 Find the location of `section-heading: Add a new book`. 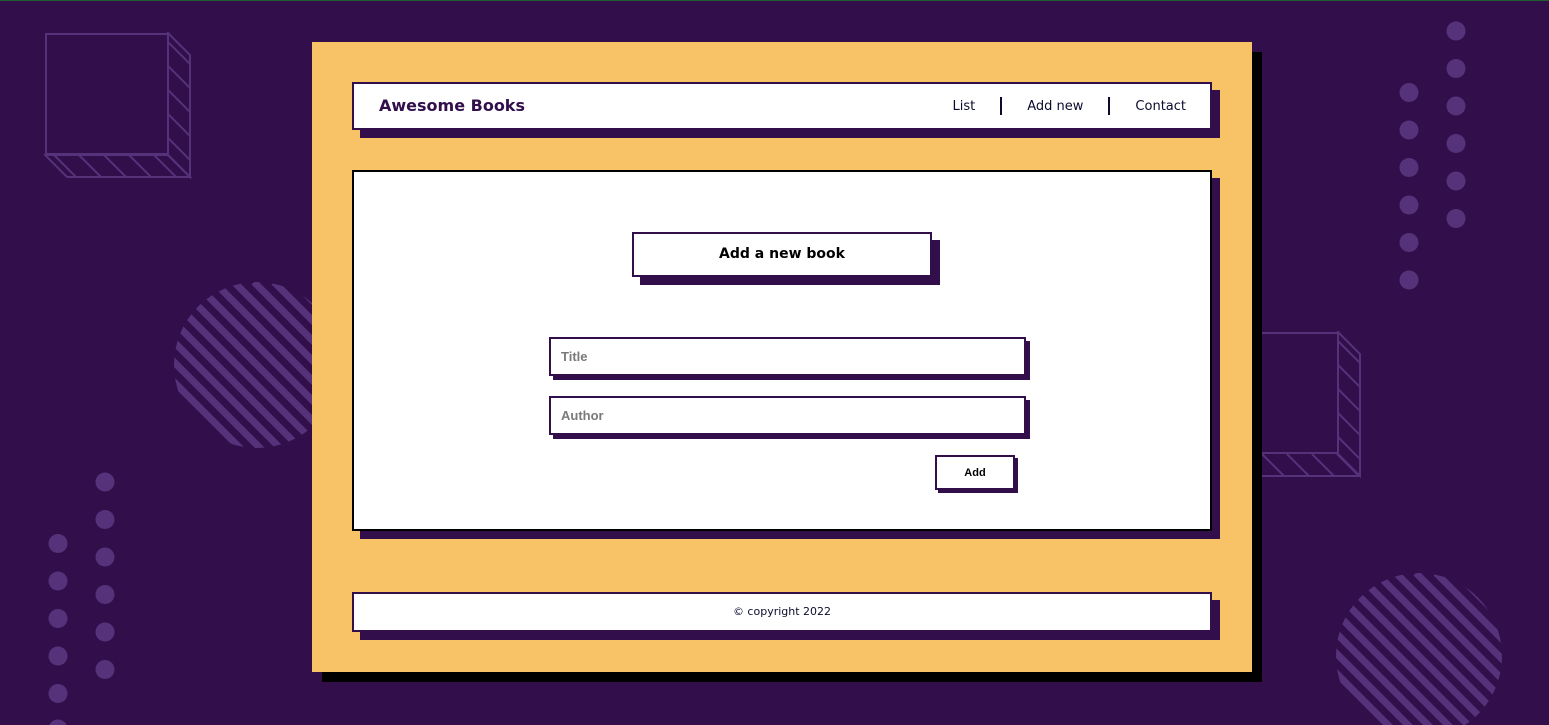

section-heading: Add a new book is located at coordinates (782, 254).